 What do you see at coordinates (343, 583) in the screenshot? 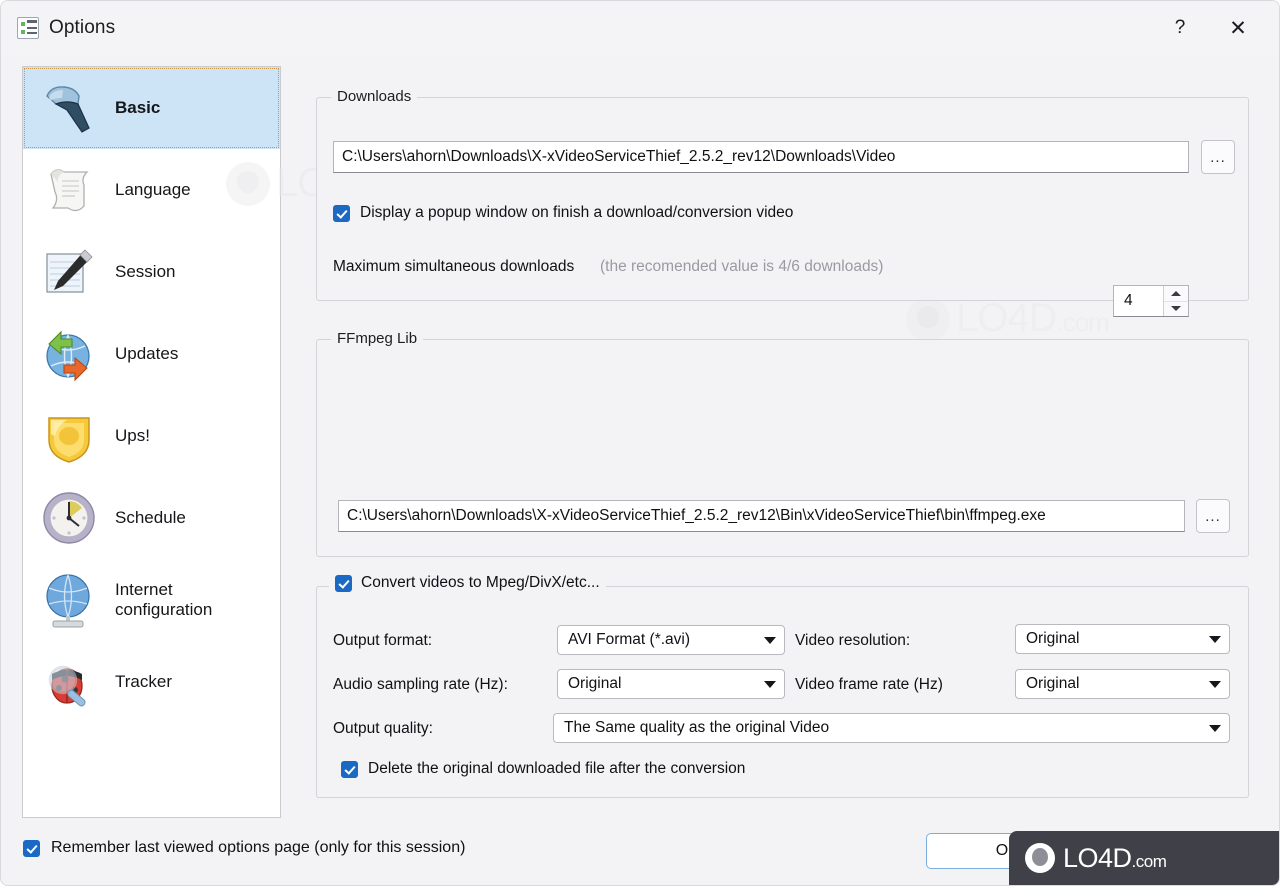
I see `convert-videos-checkbox` at bounding box center [343, 583].